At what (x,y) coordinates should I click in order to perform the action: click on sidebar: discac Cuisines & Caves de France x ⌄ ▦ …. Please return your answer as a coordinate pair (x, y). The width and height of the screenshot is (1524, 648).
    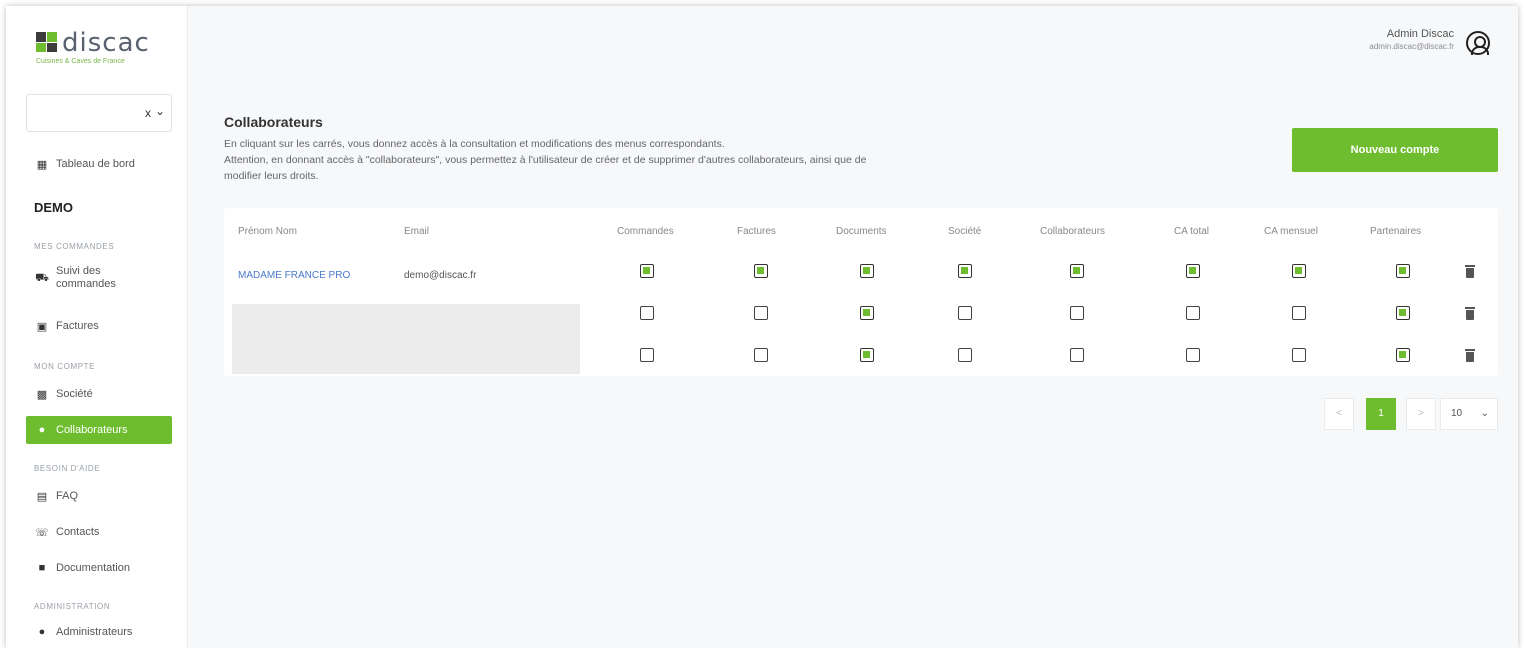
    Looking at the image, I should click on (97, 327).